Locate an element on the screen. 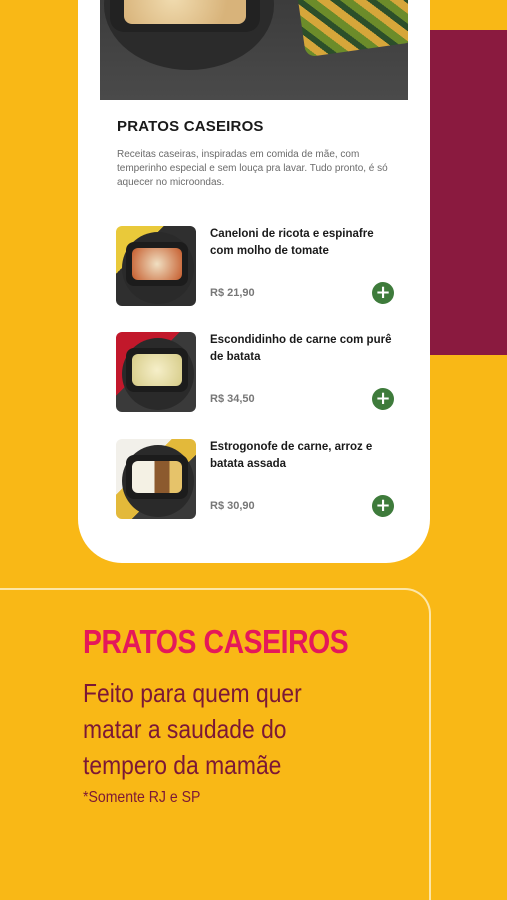 The image size is (507, 900). product-name: Escondidinho de carne com purê de batata is located at coordinates (301, 348).